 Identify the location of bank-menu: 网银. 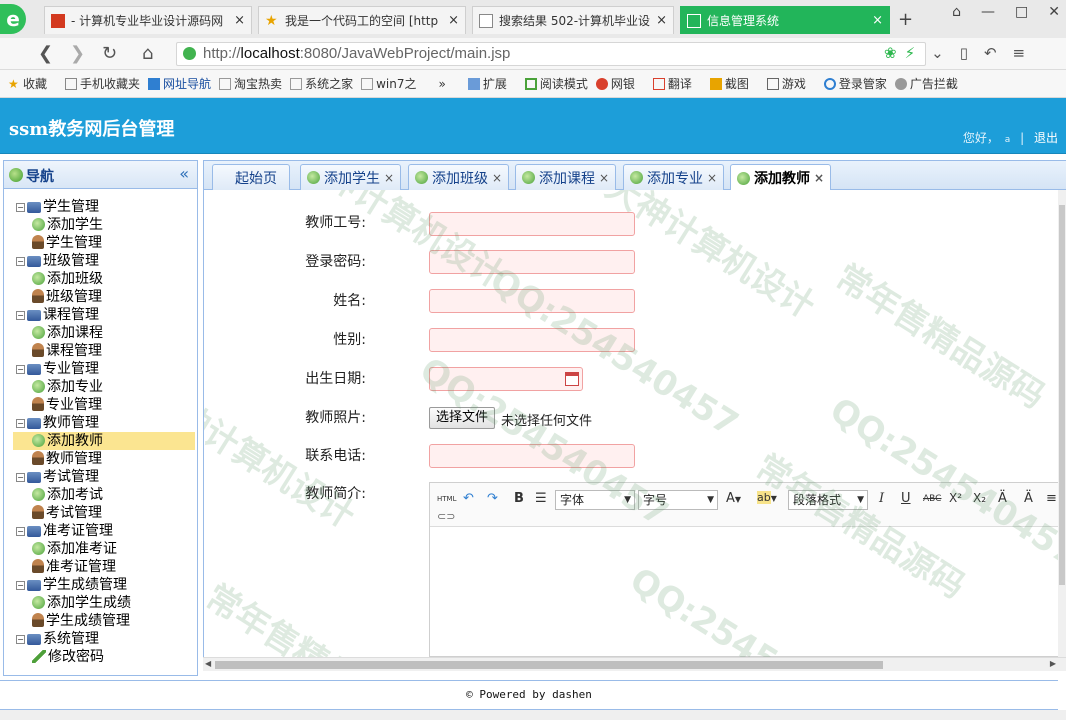
(615, 83).